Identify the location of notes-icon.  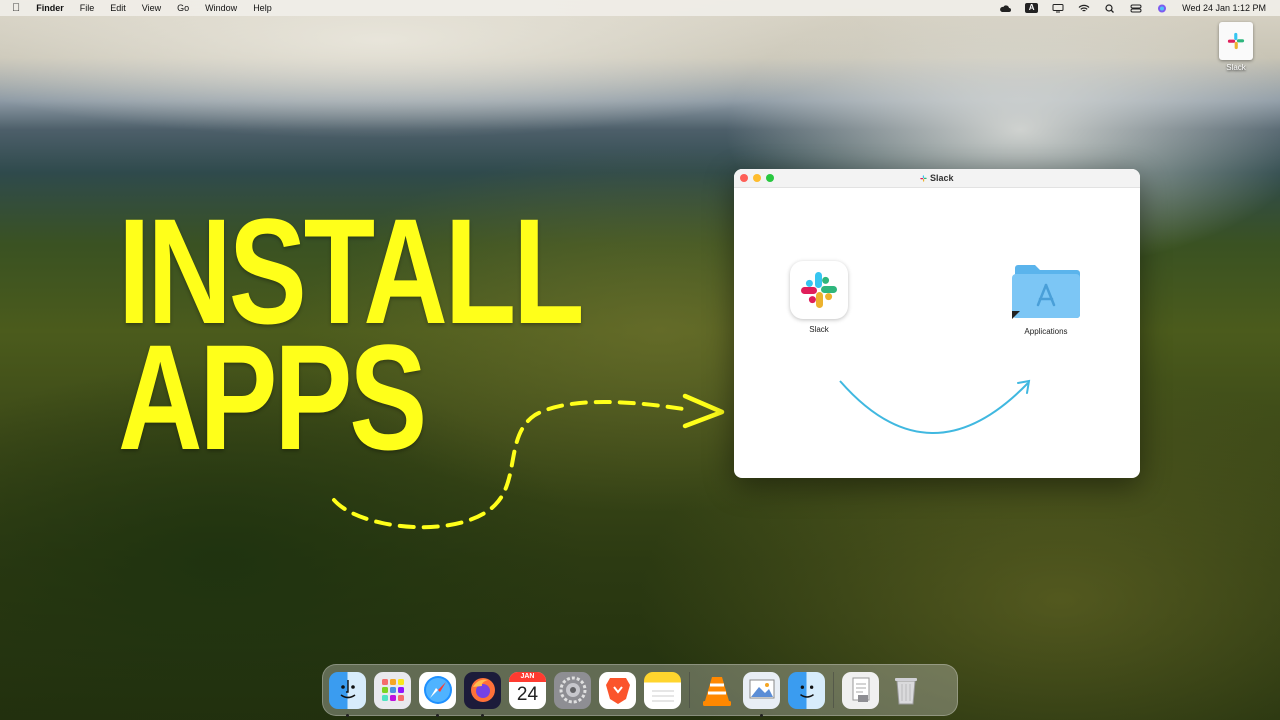
(662, 690).